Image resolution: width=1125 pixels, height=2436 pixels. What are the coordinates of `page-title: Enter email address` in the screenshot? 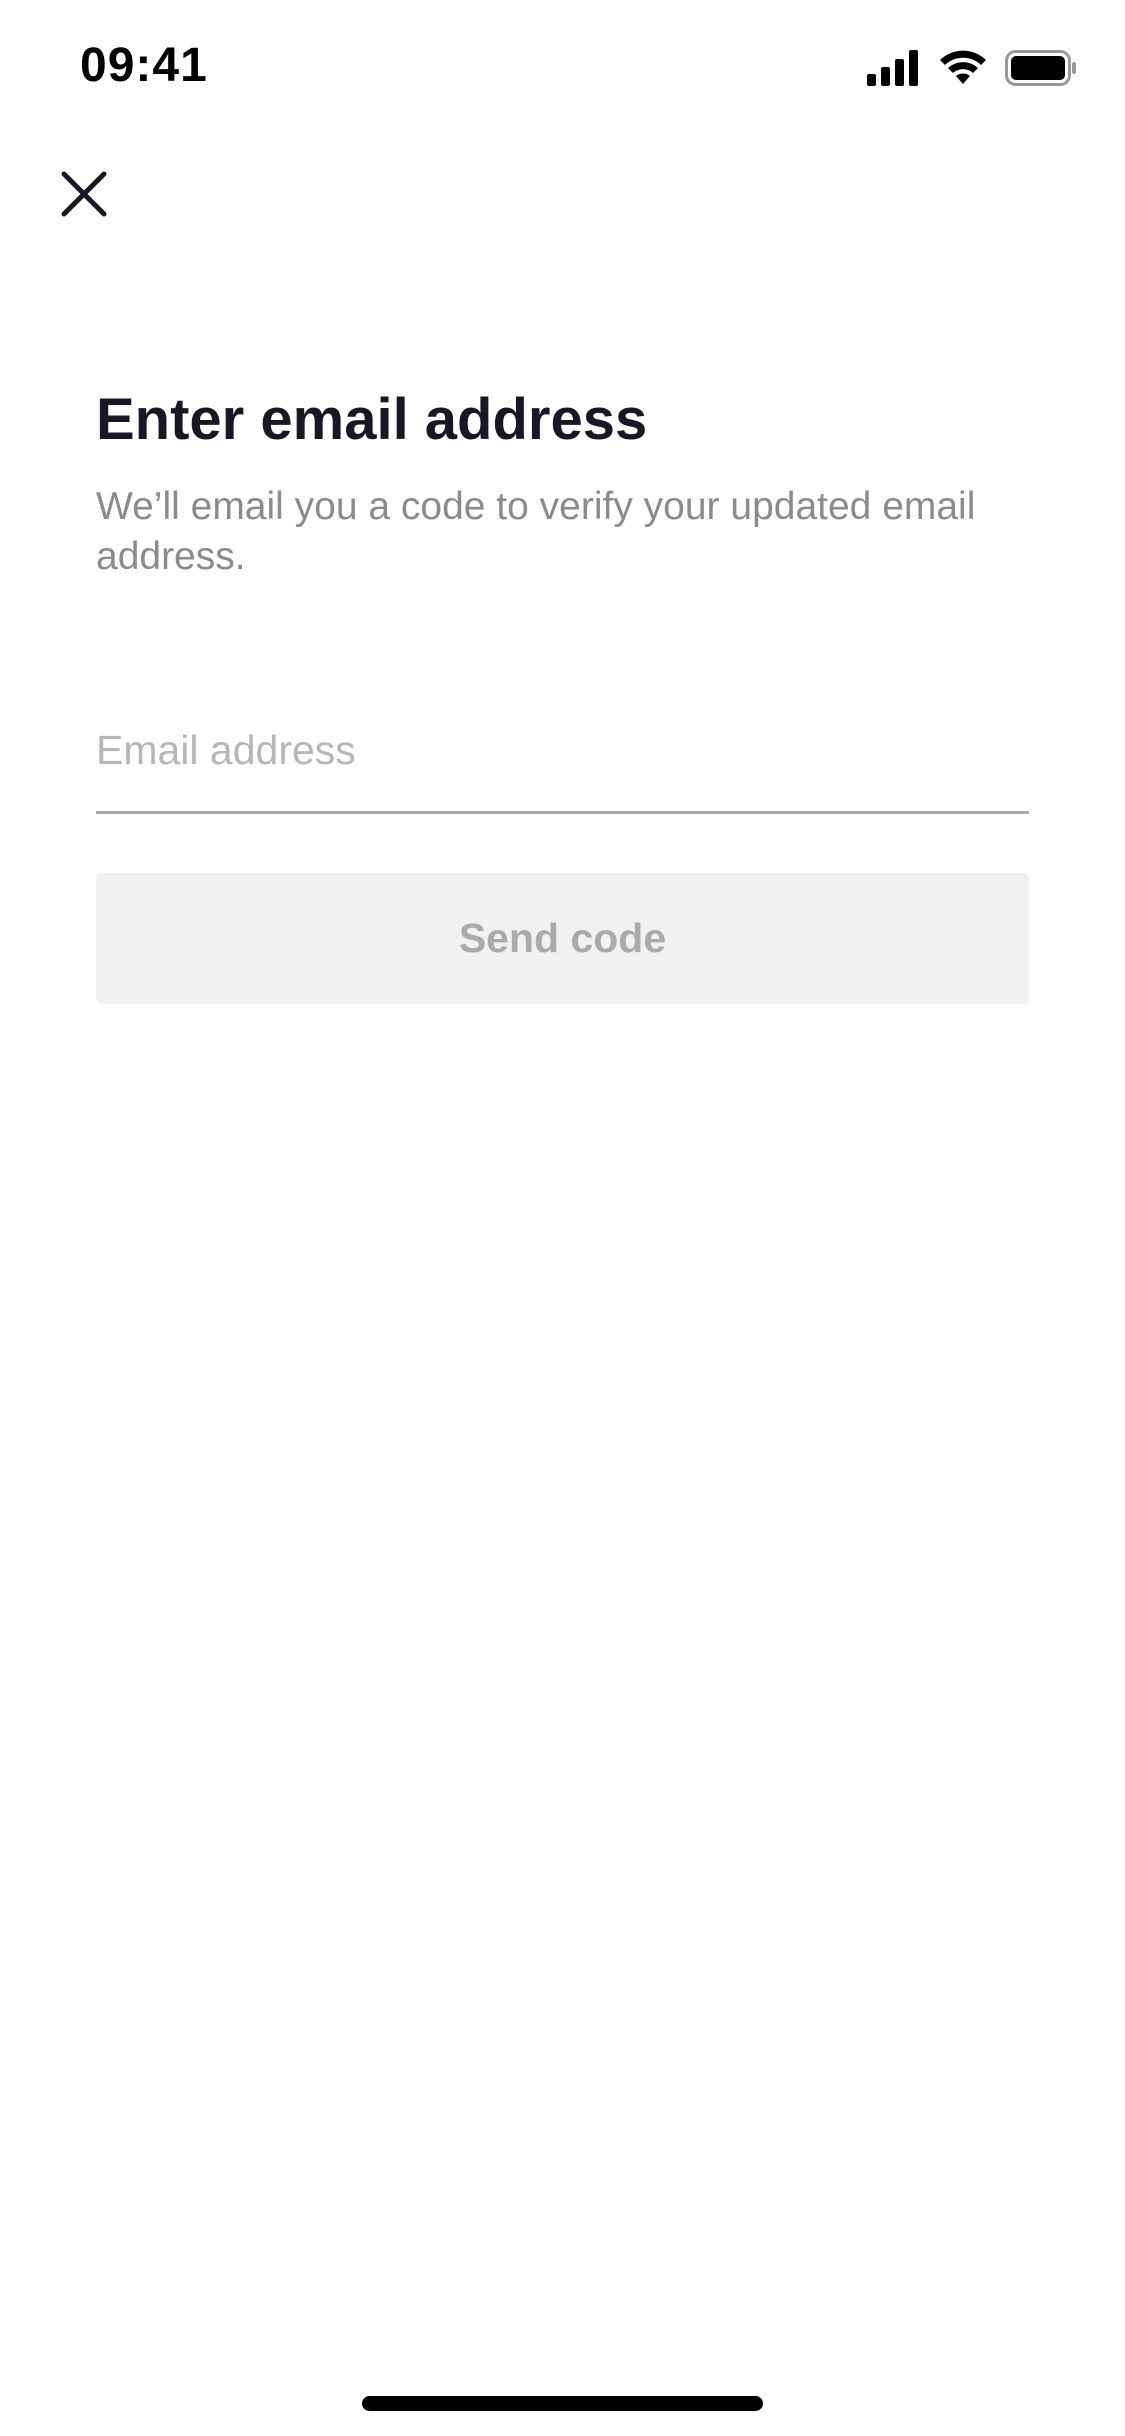 It's located at (372, 419).